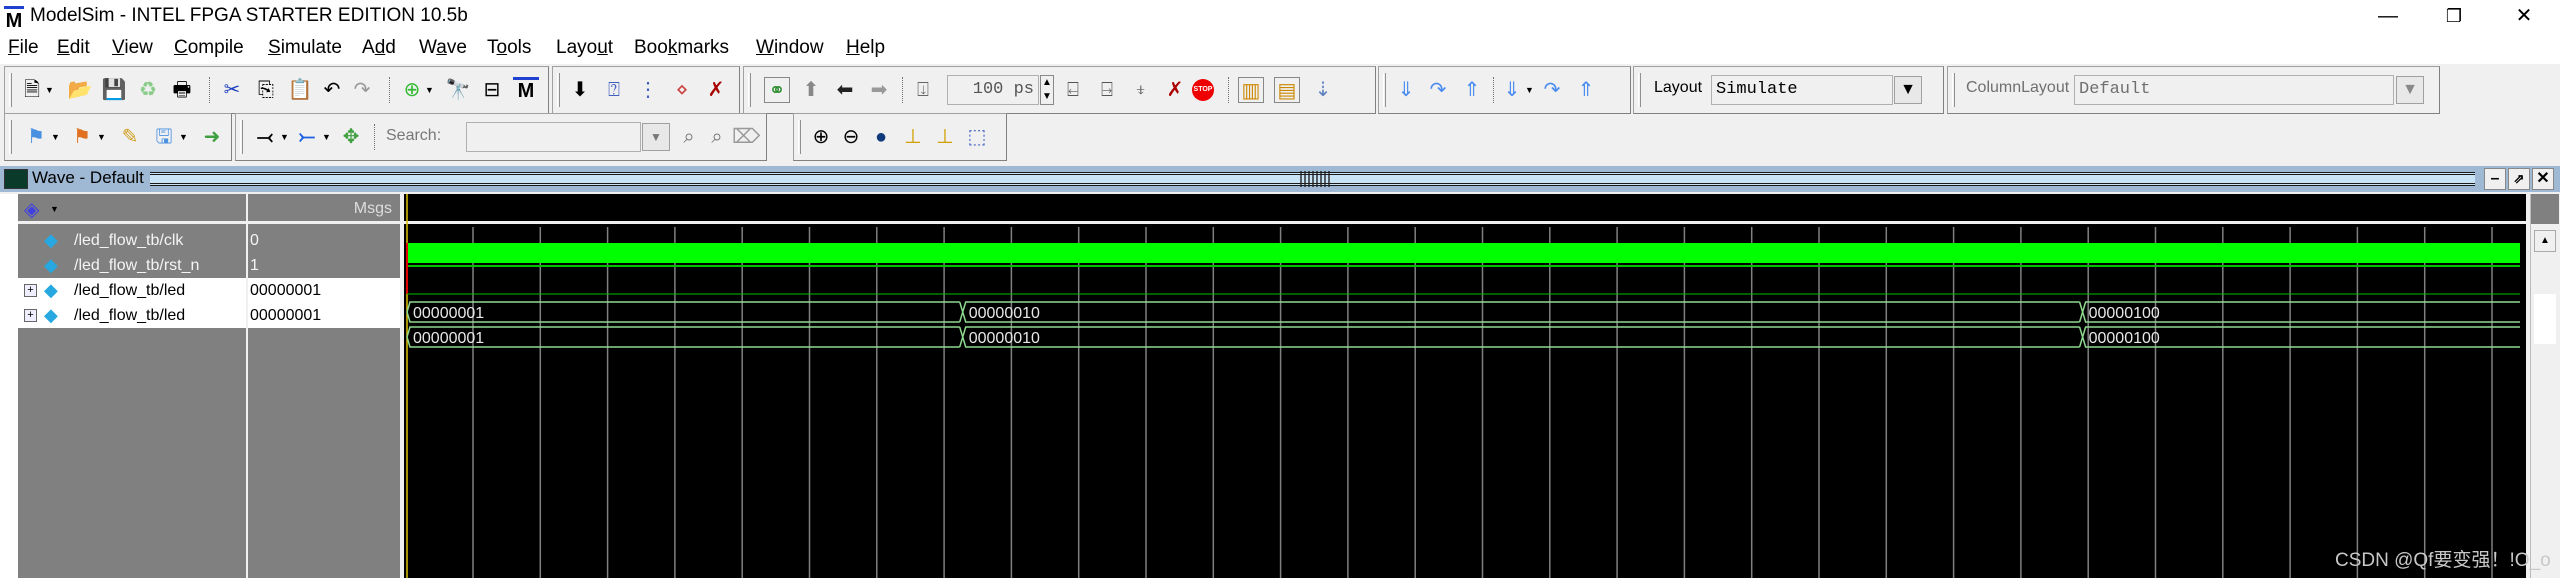  I want to click on copy-icon: ⎘, so click(266, 90).